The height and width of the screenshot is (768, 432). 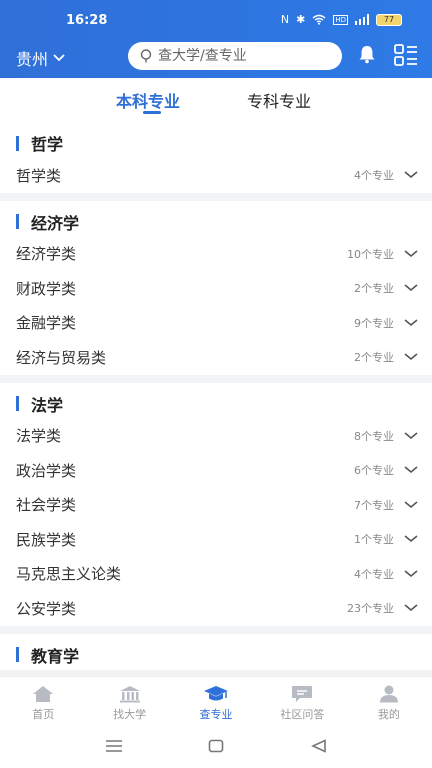 What do you see at coordinates (129, 694) in the screenshot?
I see `university-icon` at bounding box center [129, 694].